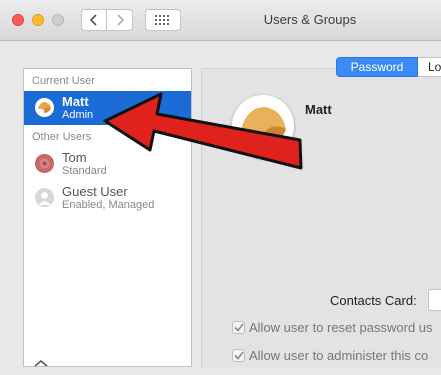  Describe the element at coordinates (203, 131) in the screenshot. I see `annotation-arrow` at that location.